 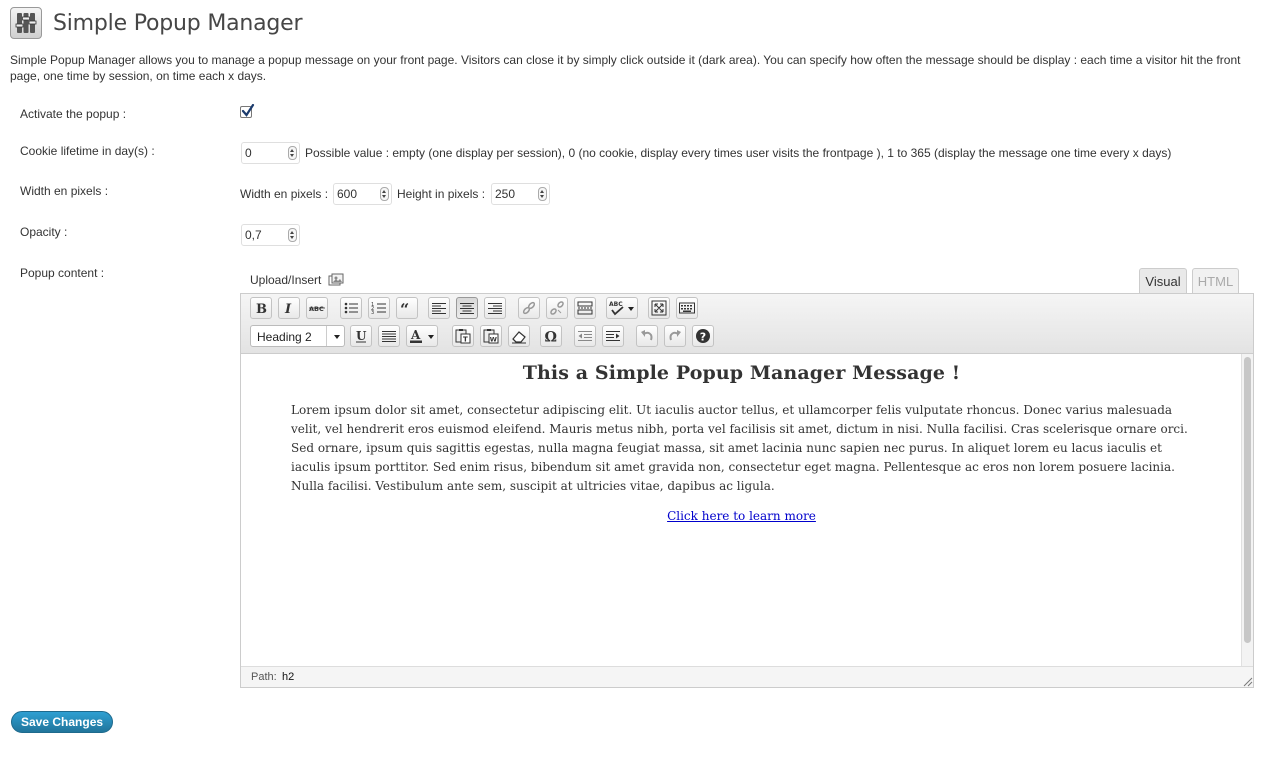 I want to click on redo-icon, so click(x=675, y=335).